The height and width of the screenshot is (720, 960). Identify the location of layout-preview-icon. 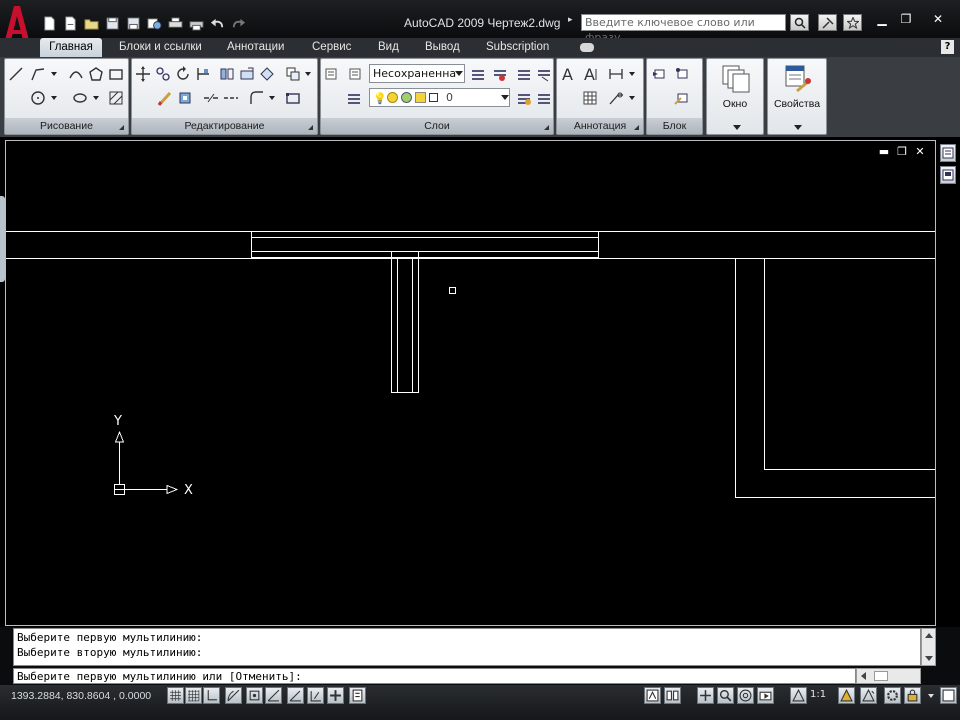
(948, 175).